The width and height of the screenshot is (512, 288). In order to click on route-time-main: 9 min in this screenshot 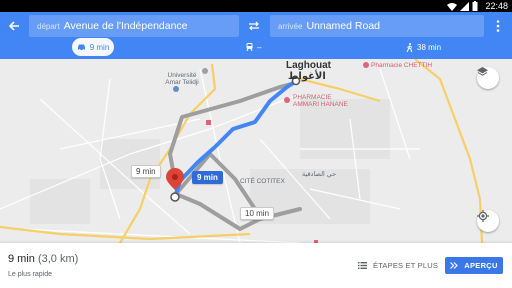, I will do `click(207, 177)`.